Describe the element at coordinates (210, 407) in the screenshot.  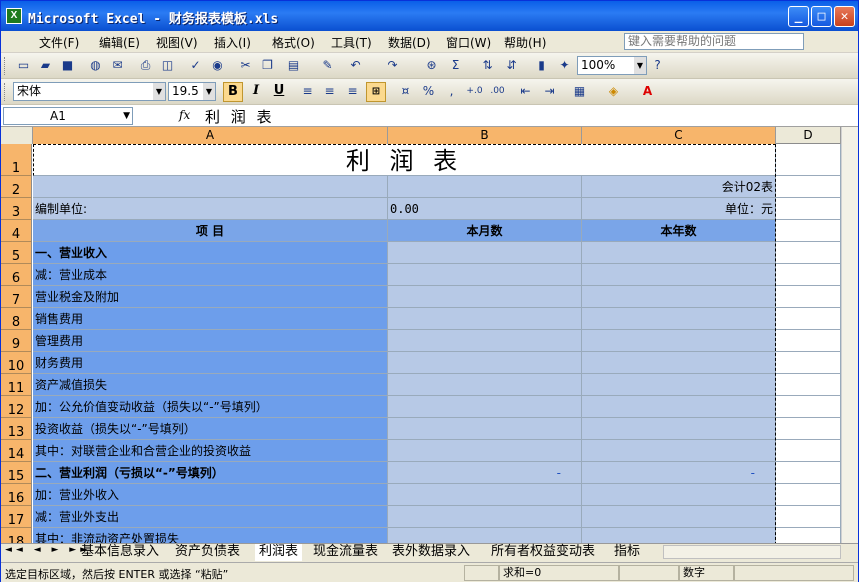
I see `item-label-cell: 加：公允价值变动收益（损失以“-”号填列）` at that location.